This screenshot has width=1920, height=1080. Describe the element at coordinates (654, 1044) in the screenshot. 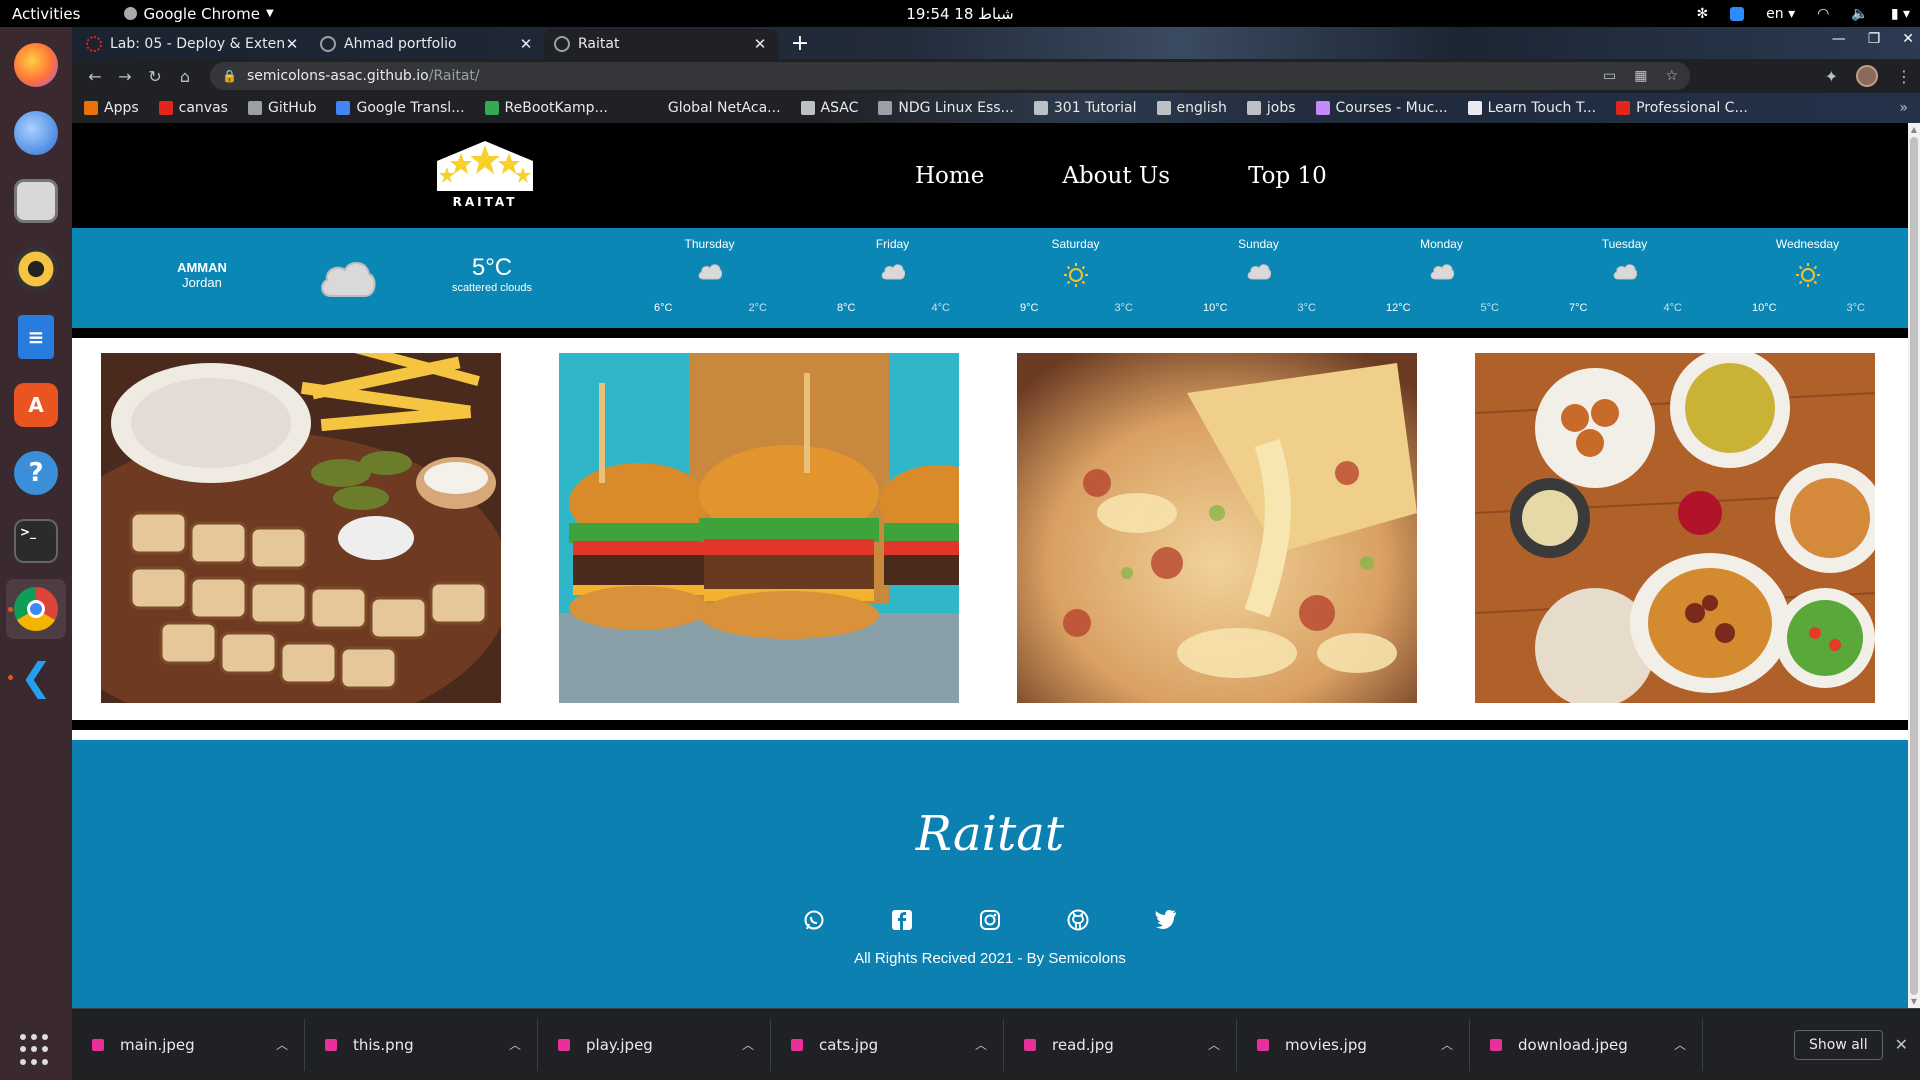

I see `download-item: play.jpeg ︿` at that location.